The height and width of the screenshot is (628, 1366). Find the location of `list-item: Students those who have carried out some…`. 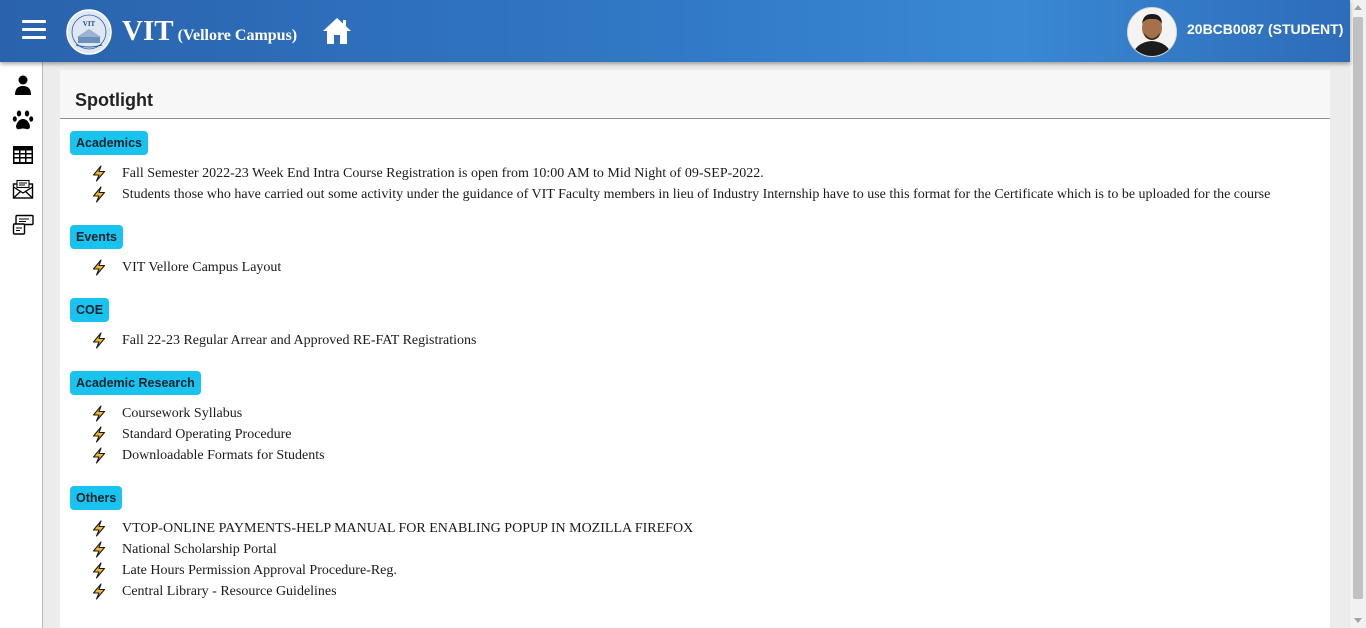

list-item: Students those who have carried out some… is located at coordinates (670, 194).